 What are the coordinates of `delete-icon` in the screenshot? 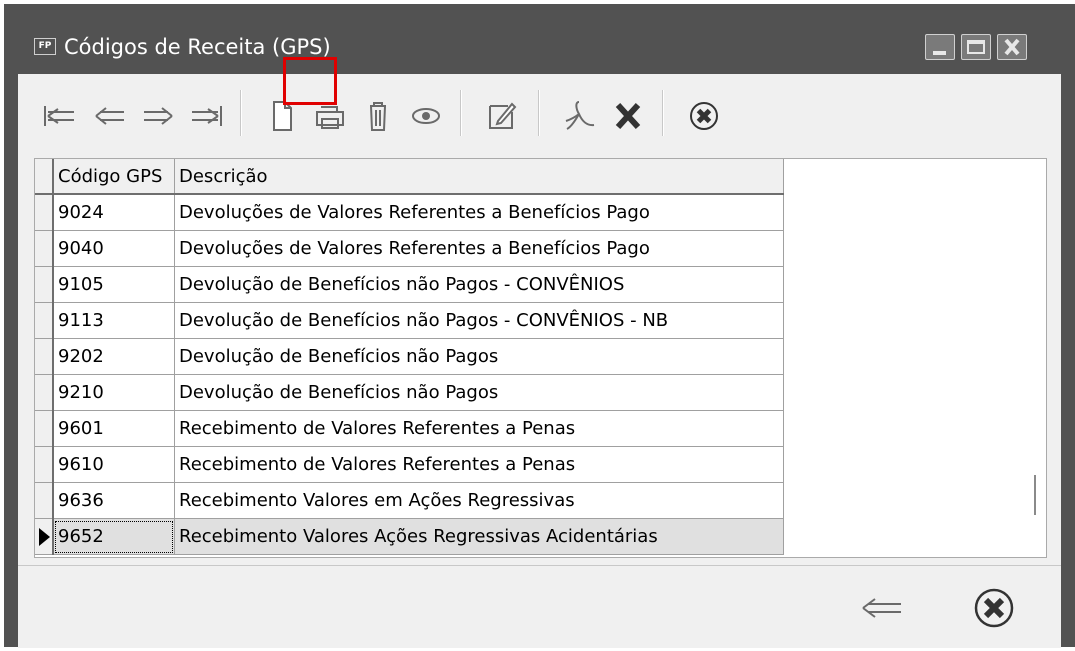 It's located at (378, 116).